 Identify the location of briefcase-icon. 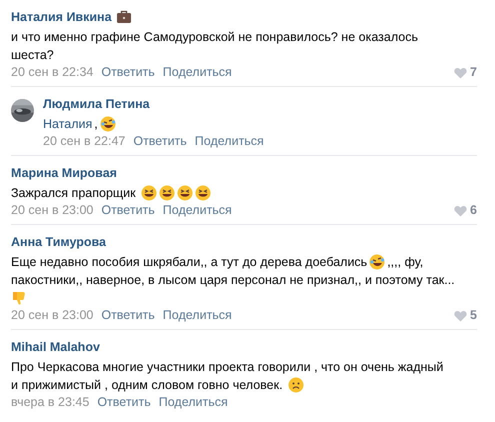
(124, 17).